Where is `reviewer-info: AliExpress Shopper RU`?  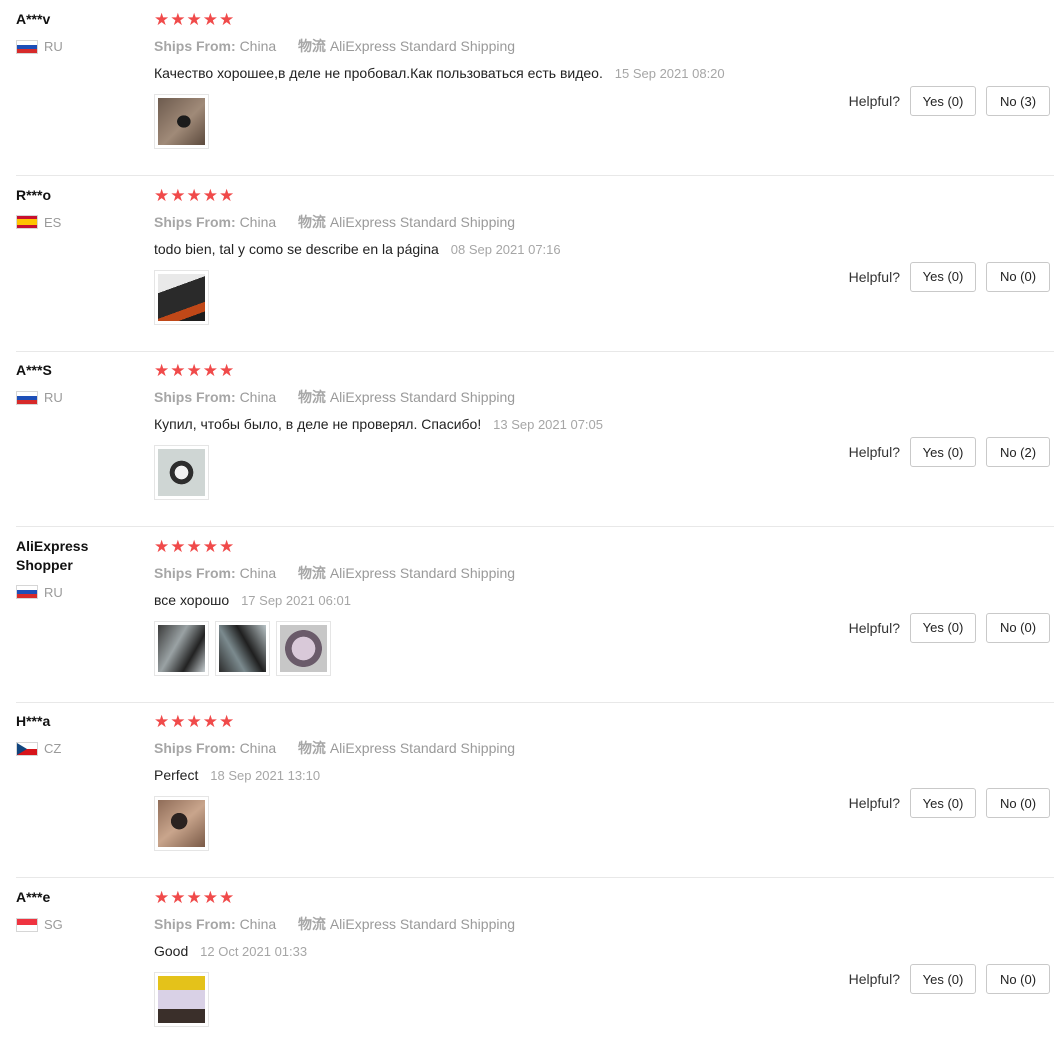 reviewer-info: AliExpress Shopper RU is located at coordinates (76, 568).